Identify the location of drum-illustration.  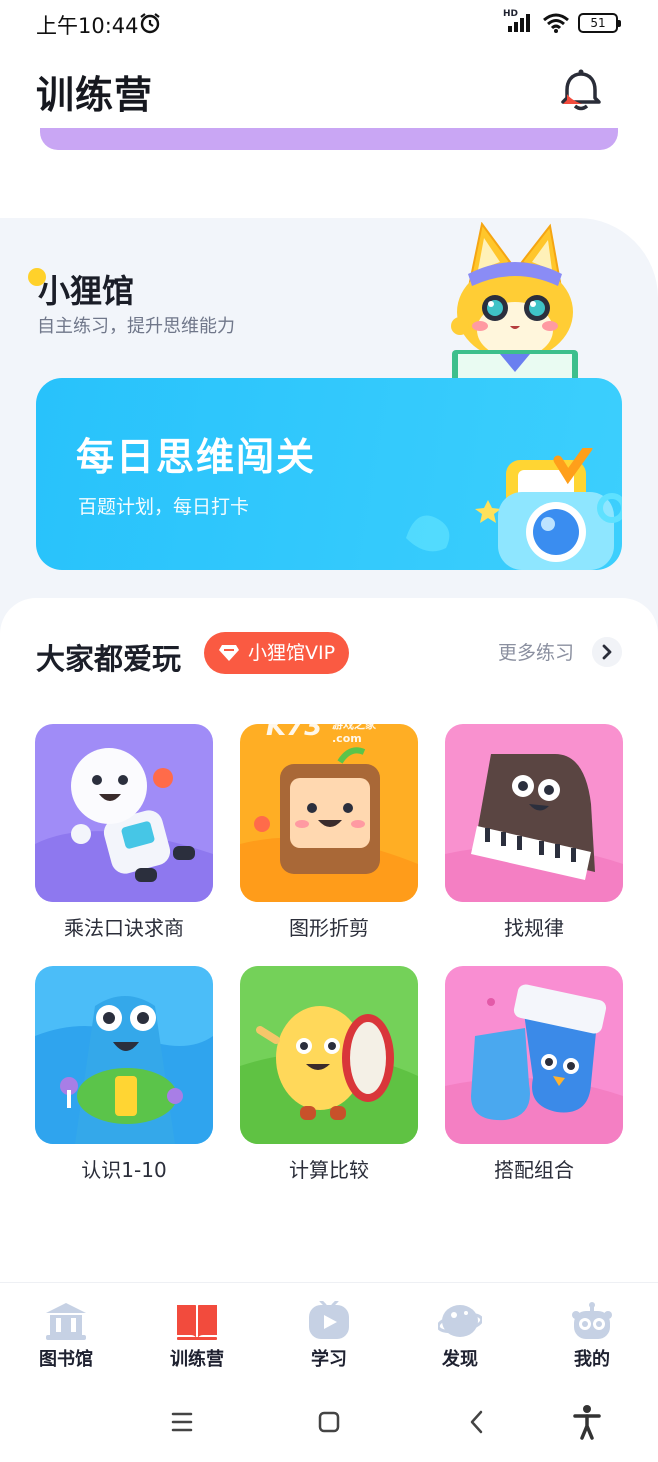
(329, 1075).